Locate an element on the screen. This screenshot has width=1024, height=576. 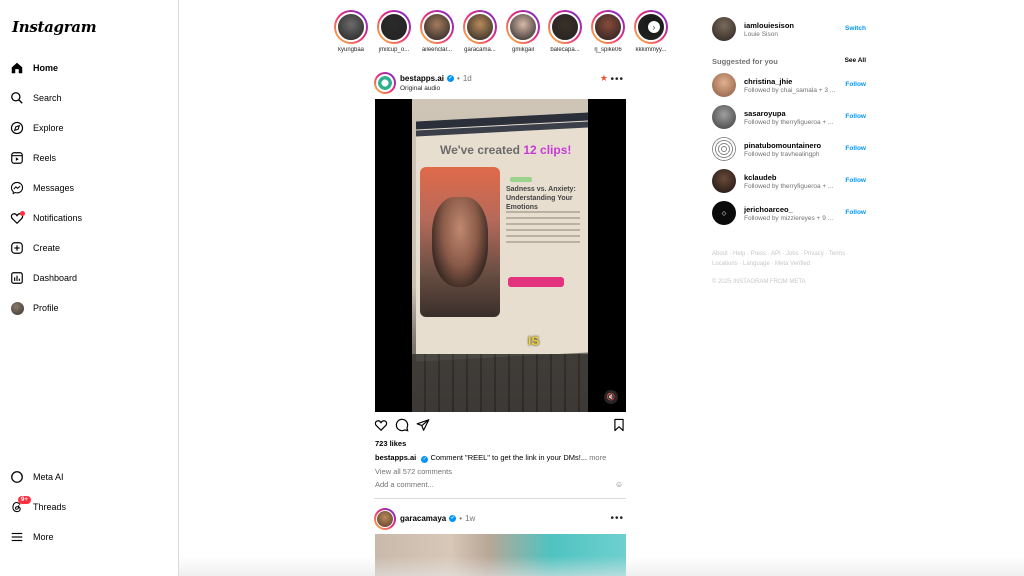
nav-explore: Explore is located at coordinates (37, 128).